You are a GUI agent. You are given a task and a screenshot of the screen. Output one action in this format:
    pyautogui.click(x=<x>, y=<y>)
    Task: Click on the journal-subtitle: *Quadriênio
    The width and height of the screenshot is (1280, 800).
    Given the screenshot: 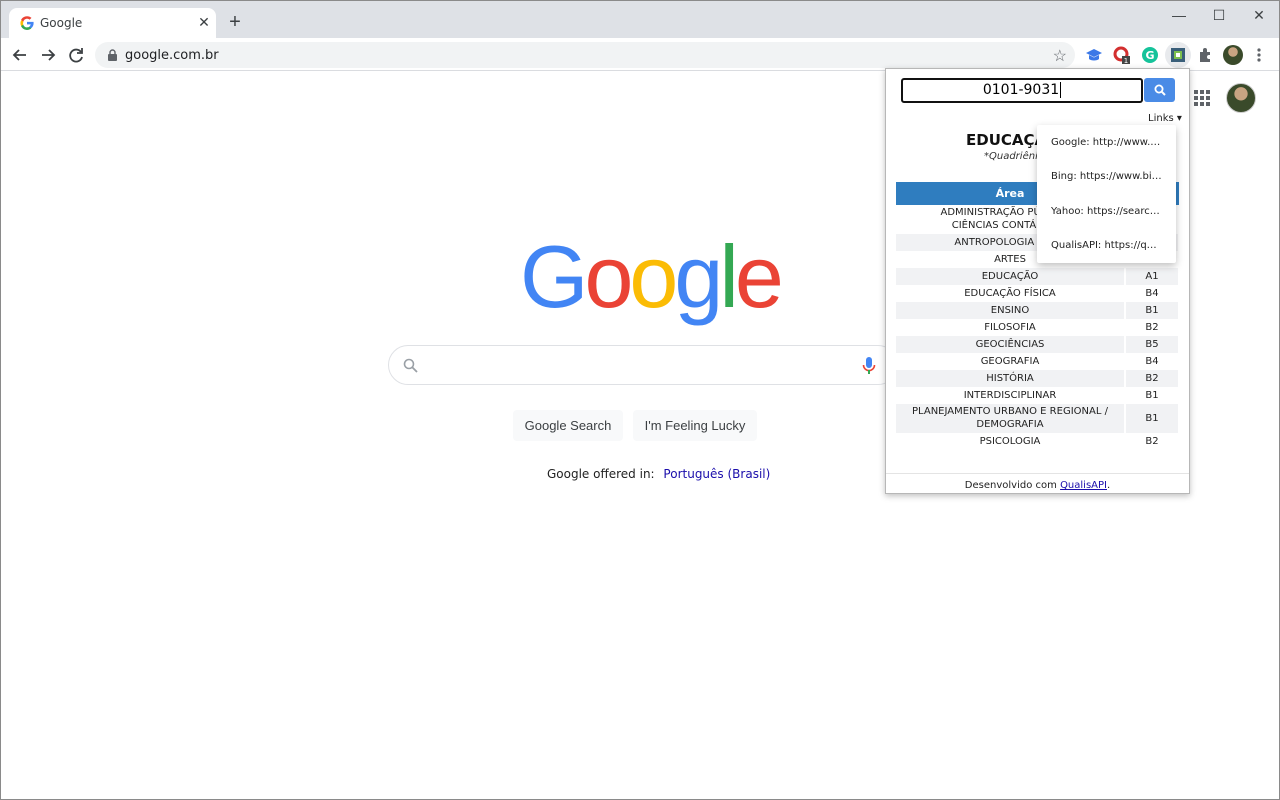 What is the action you would take?
    pyautogui.click(x=1014, y=156)
    